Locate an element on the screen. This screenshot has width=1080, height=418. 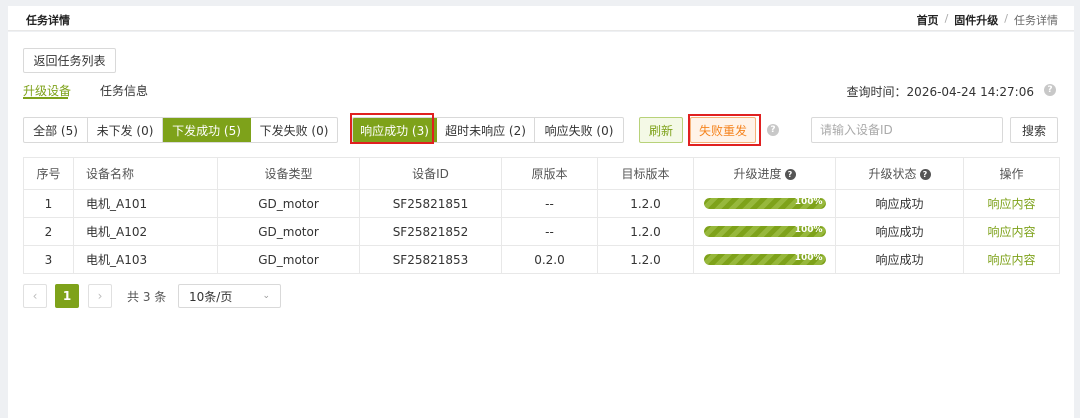
column-header-progress: 升级进度? is located at coordinates (764, 173).